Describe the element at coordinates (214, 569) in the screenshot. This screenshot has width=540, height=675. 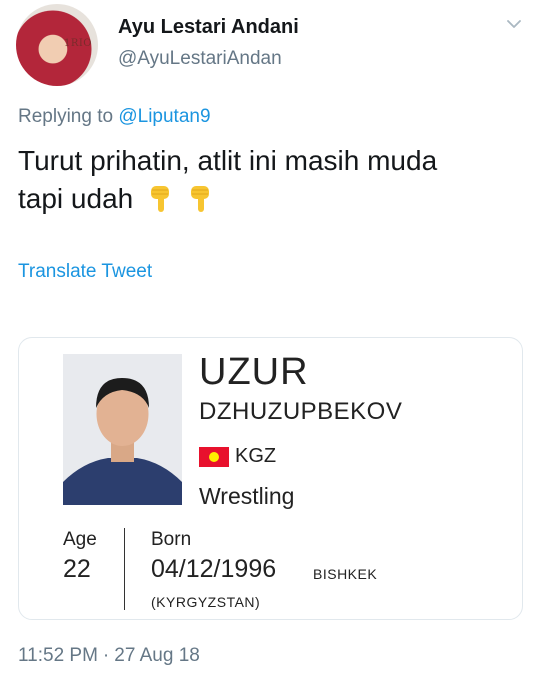
I see `born-date: 04/12/1996` at that location.